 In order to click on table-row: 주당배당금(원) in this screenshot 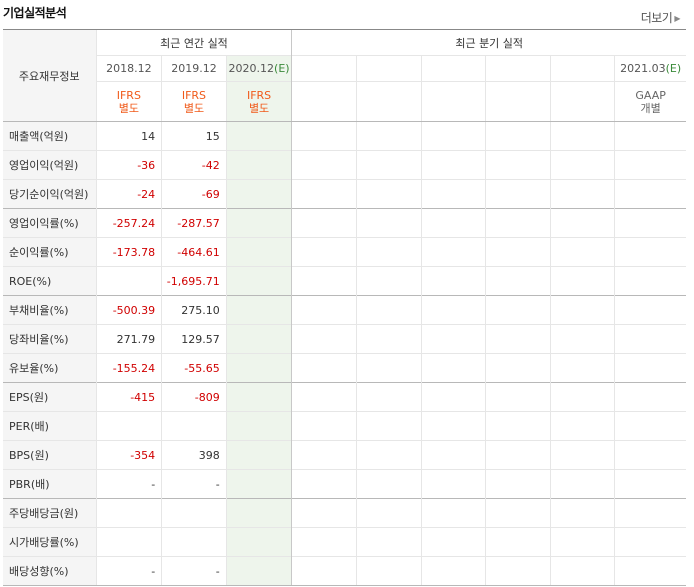, I will do `click(344, 513)`.